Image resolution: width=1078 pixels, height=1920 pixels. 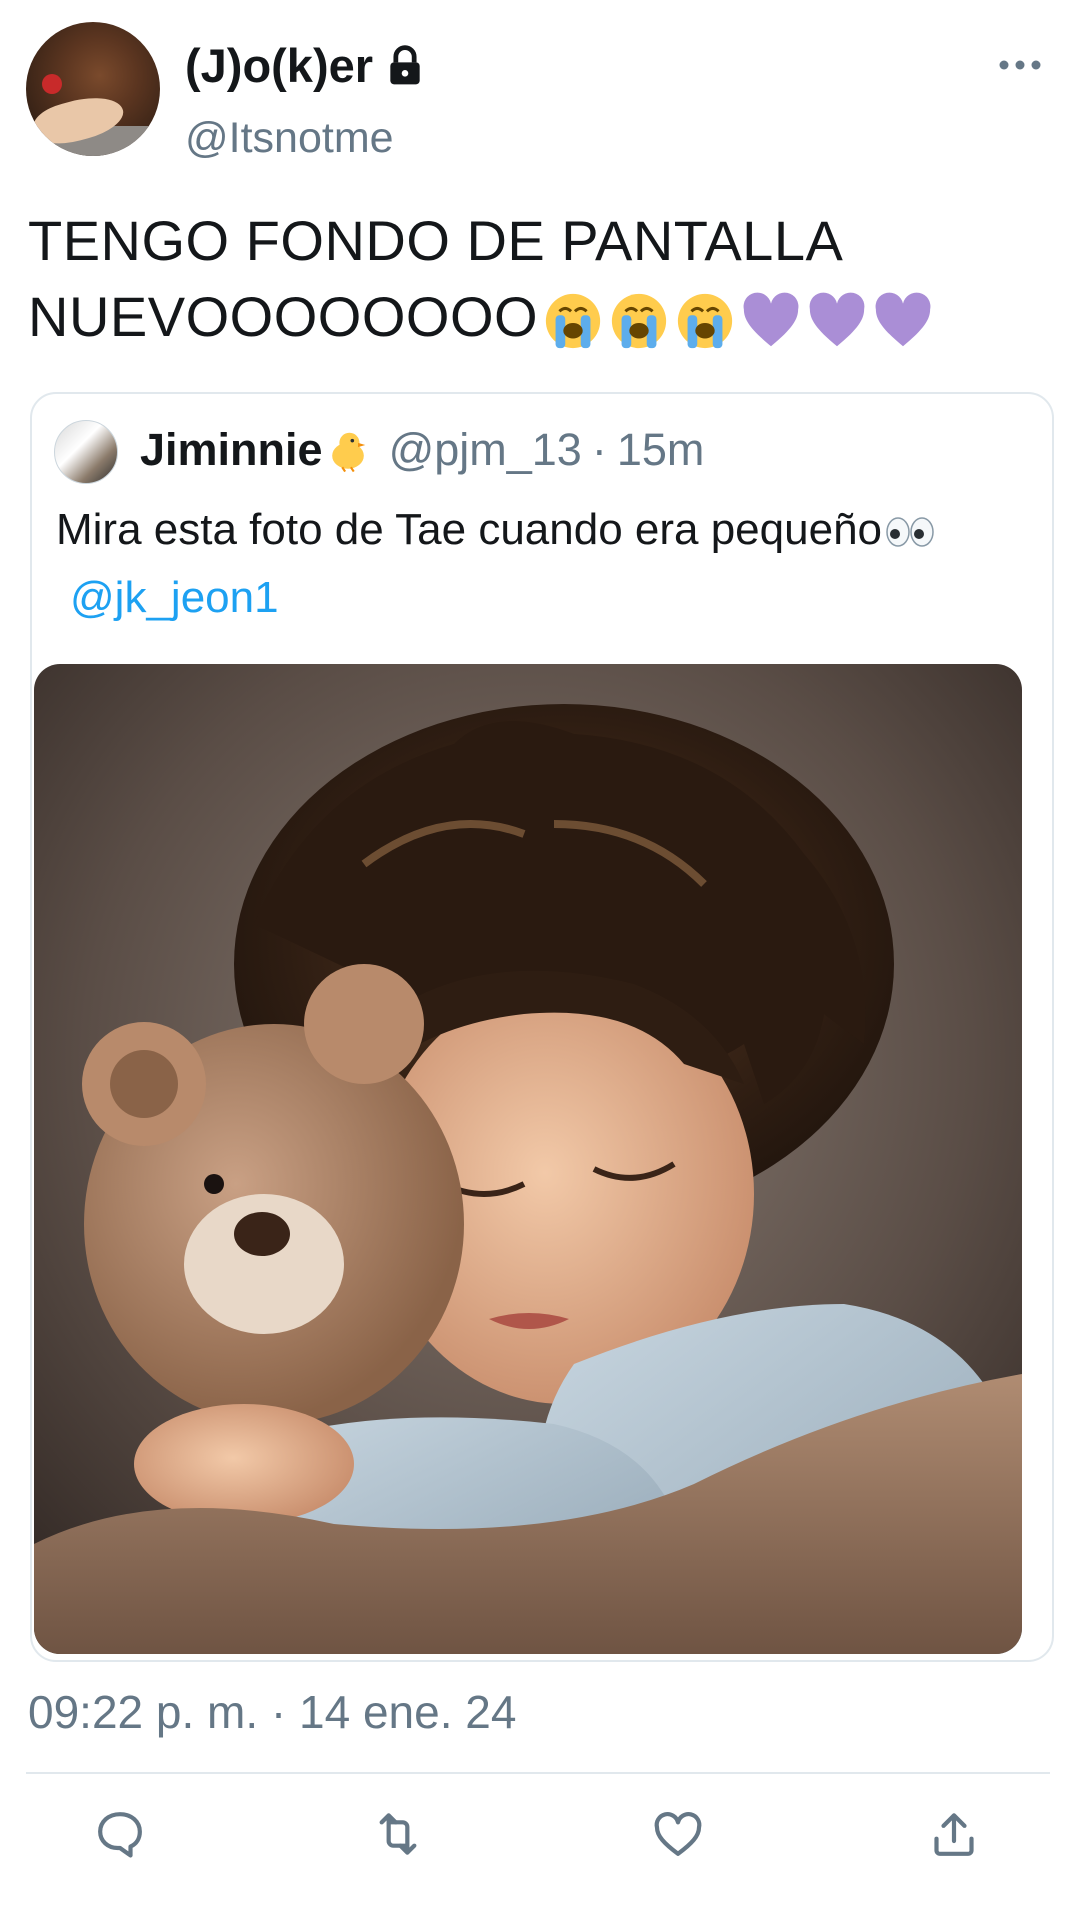 I want to click on author-handle: @Itsnotme, so click(x=289, y=138).